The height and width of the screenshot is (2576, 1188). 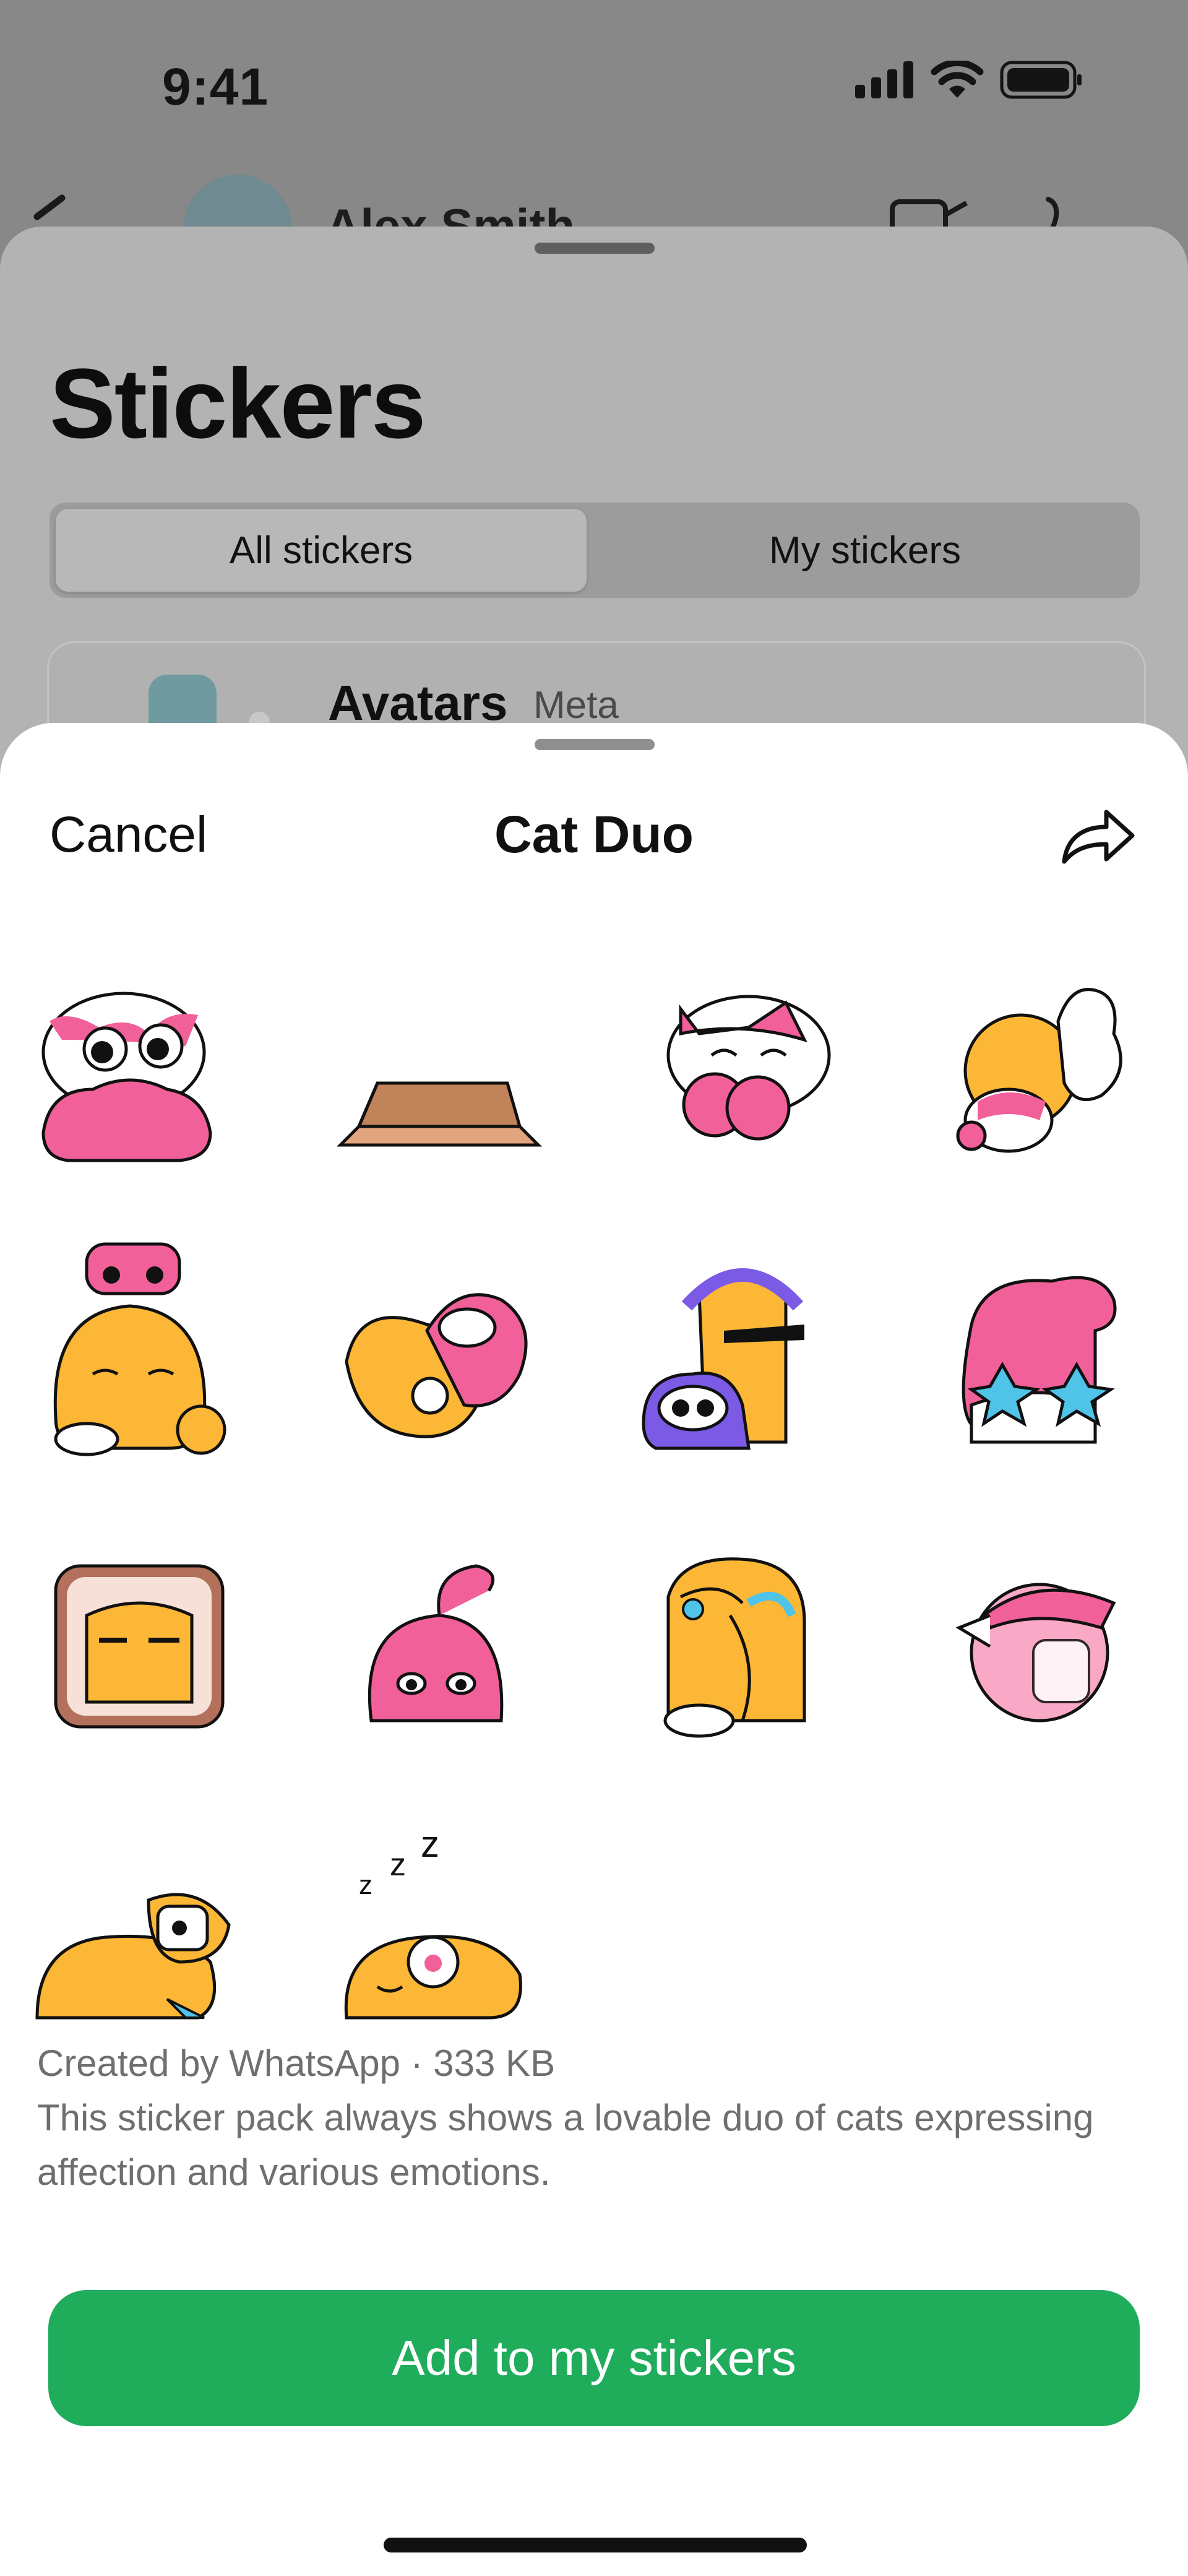 I want to click on status-bar: 9:41, so click(x=594, y=86).